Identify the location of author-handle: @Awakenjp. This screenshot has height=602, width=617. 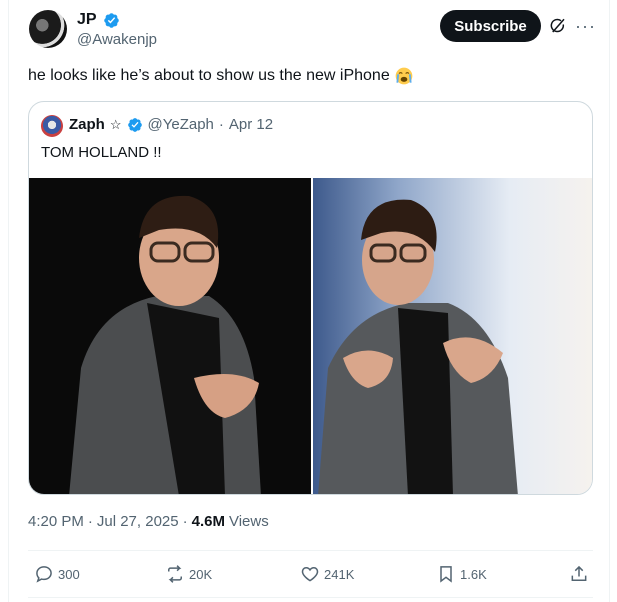
(117, 39).